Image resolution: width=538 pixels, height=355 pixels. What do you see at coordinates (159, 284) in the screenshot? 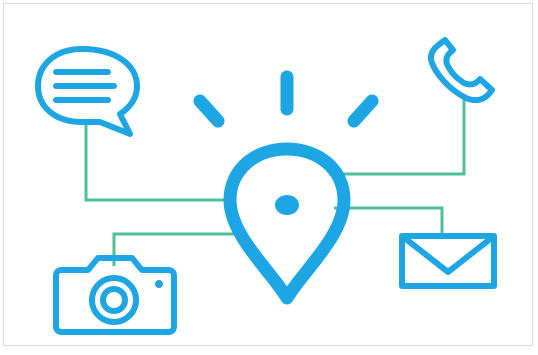
I see `camera-flash-icon` at bounding box center [159, 284].